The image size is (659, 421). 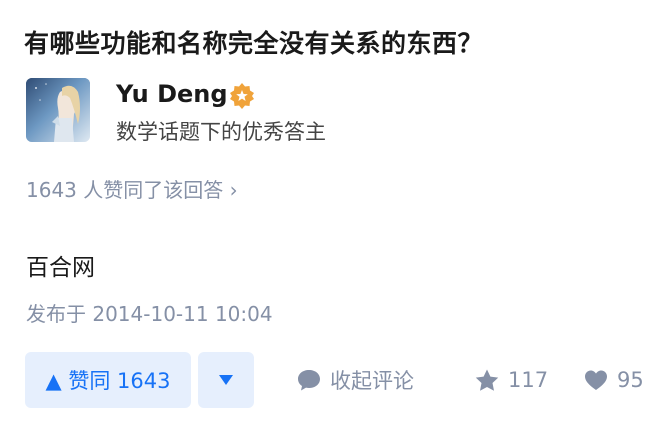 What do you see at coordinates (487, 380) in the screenshot?
I see `star-icon` at bounding box center [487, 380].